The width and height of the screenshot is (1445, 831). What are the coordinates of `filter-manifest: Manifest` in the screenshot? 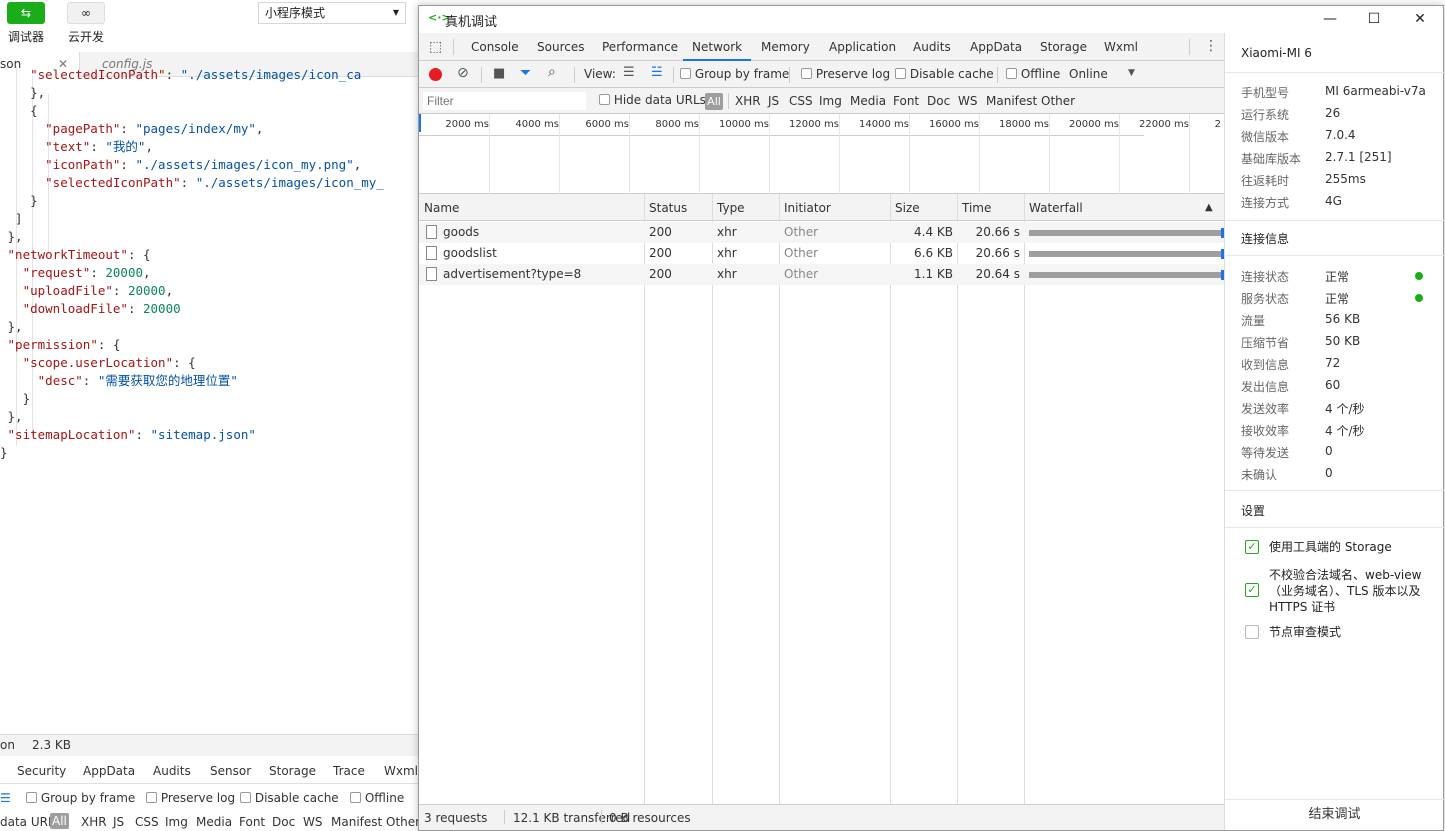 It's located at (1011, 101).